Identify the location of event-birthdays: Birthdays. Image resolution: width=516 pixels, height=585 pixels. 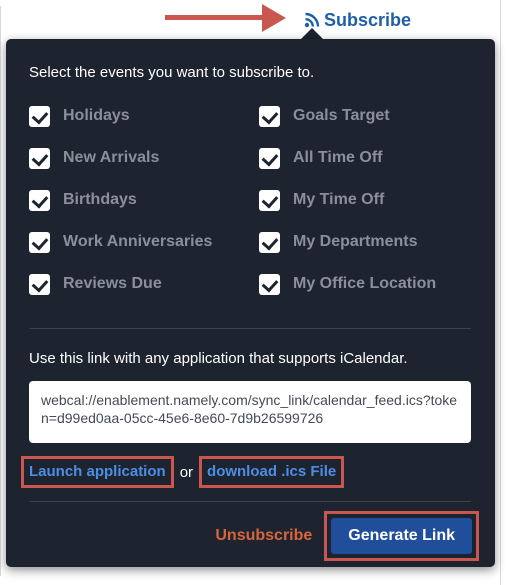
(83, 200).